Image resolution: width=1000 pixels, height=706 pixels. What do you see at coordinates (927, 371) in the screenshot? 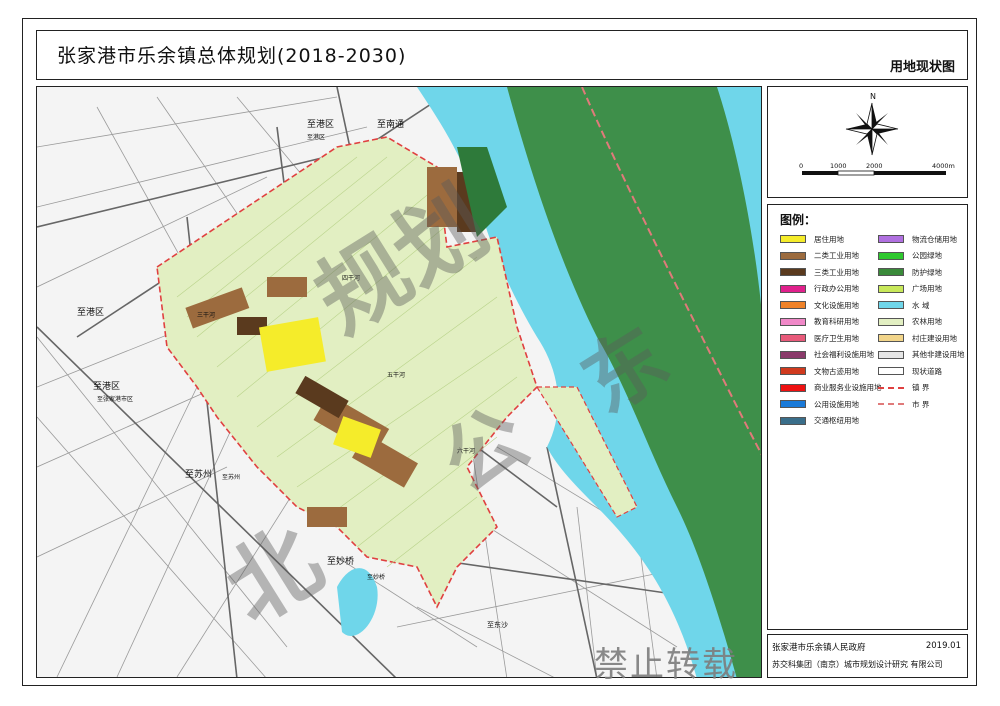
I see `legend-label: 现状道路` at bounding box center [927, 371].